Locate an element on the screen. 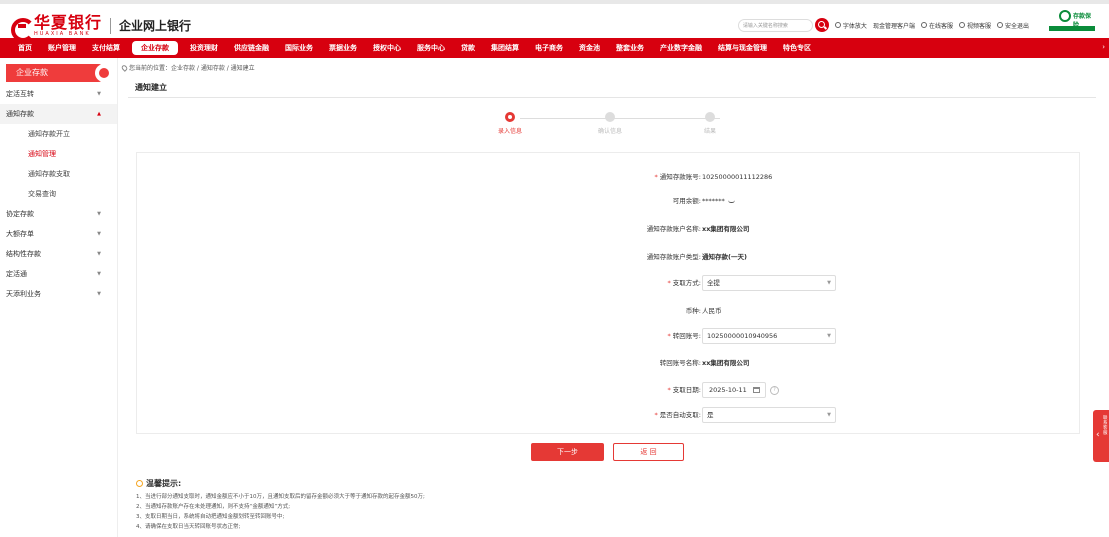  calendar-icon is located at coordinates (756, 390).